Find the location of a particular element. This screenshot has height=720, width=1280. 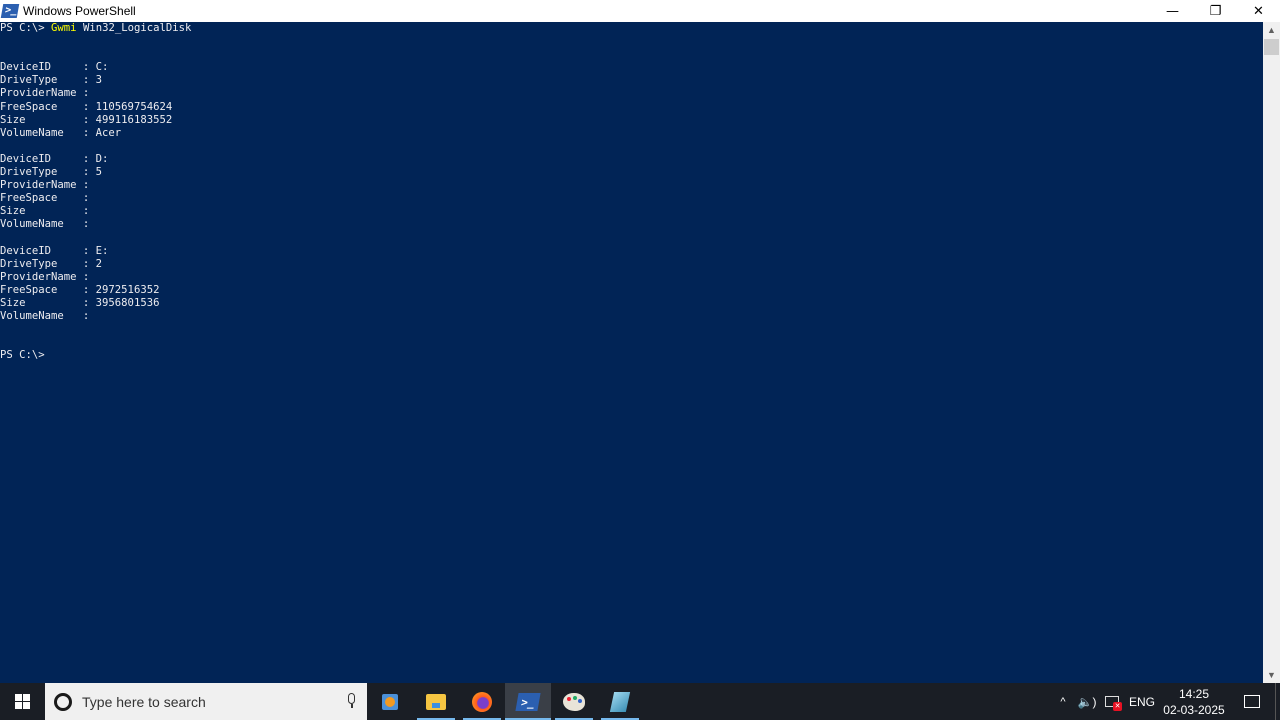

taskbar: Type here to search >_ ^ 🔈) ✕ ENG 14:25 is located at coordinates (640, 701).